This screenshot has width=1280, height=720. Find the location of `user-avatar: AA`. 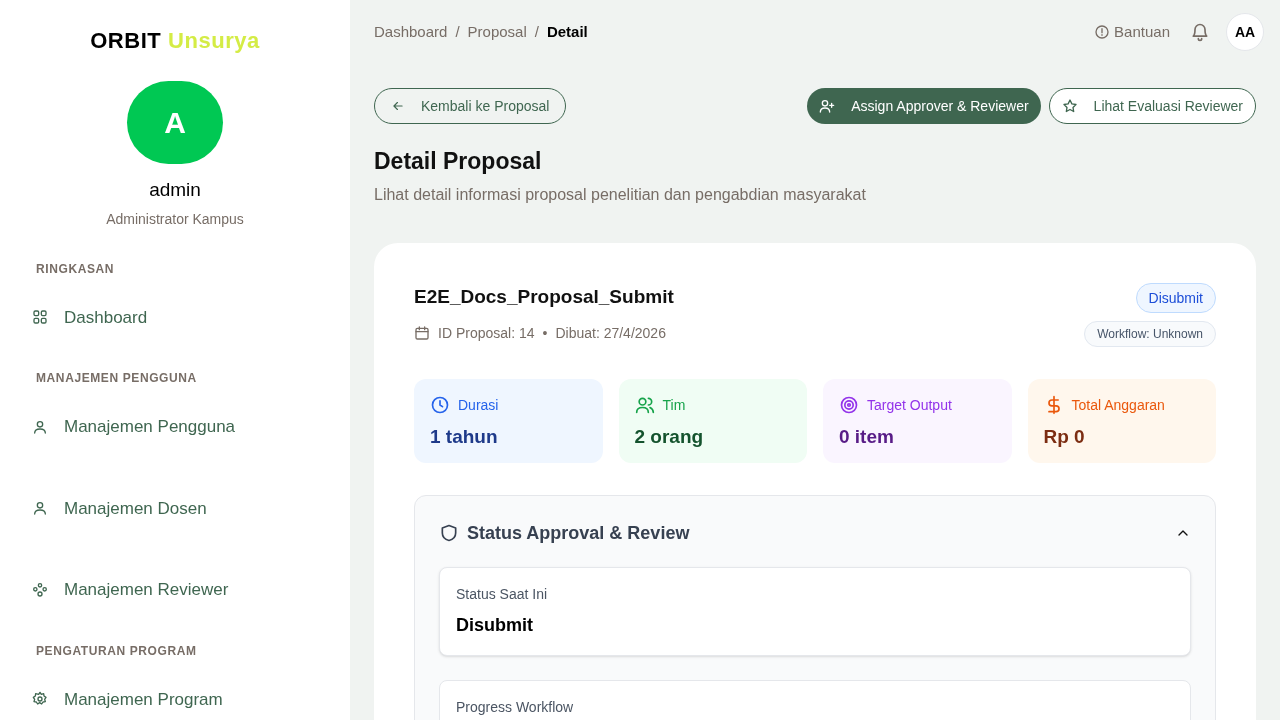

user-avatar: AA is located at coordinates (1245, 32).